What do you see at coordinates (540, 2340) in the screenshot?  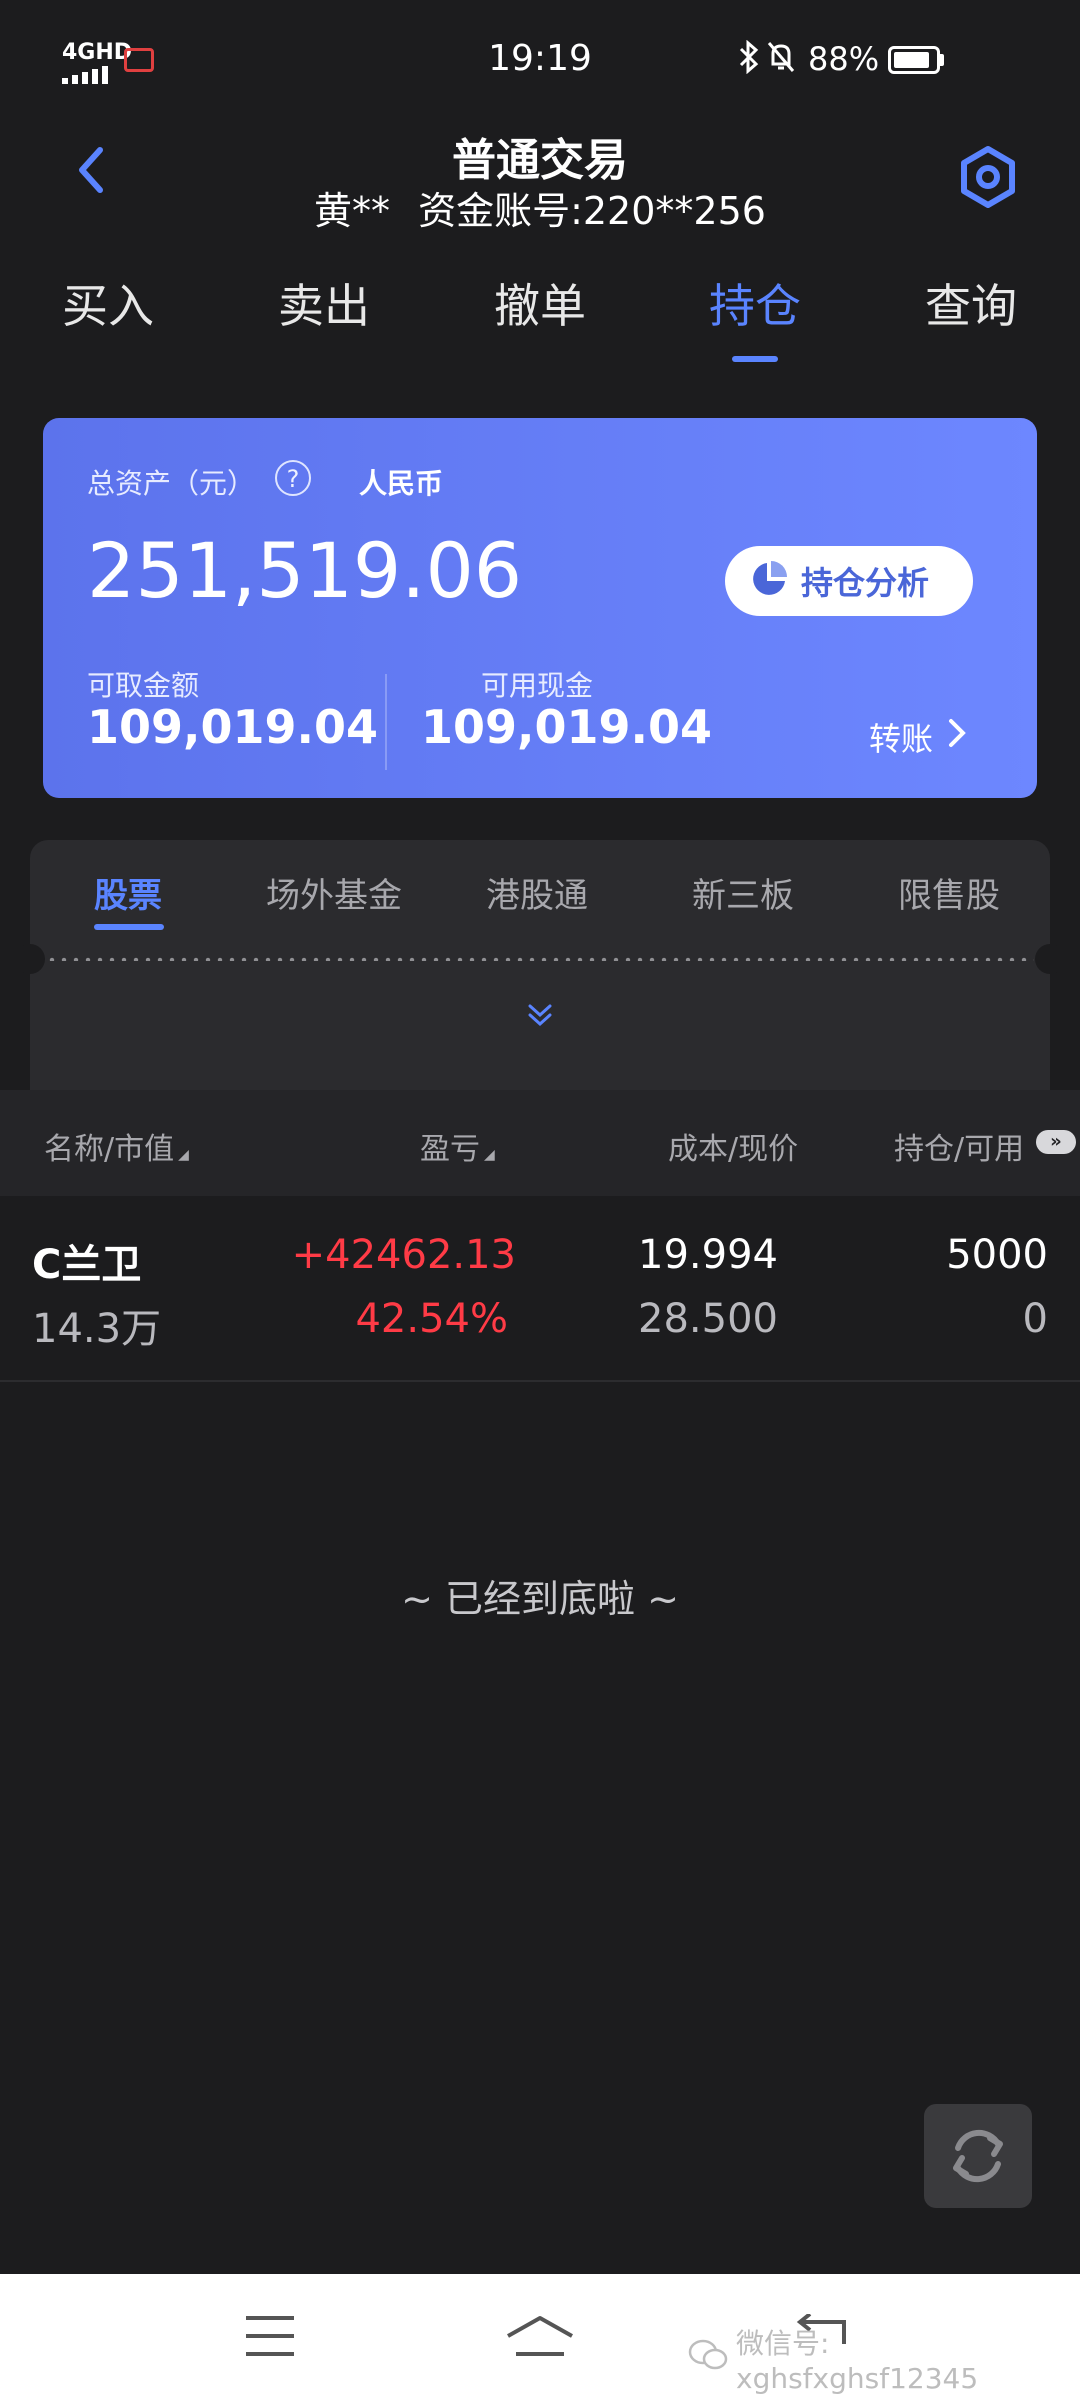 I see `home-icon` at bounding box center [540, 2340].